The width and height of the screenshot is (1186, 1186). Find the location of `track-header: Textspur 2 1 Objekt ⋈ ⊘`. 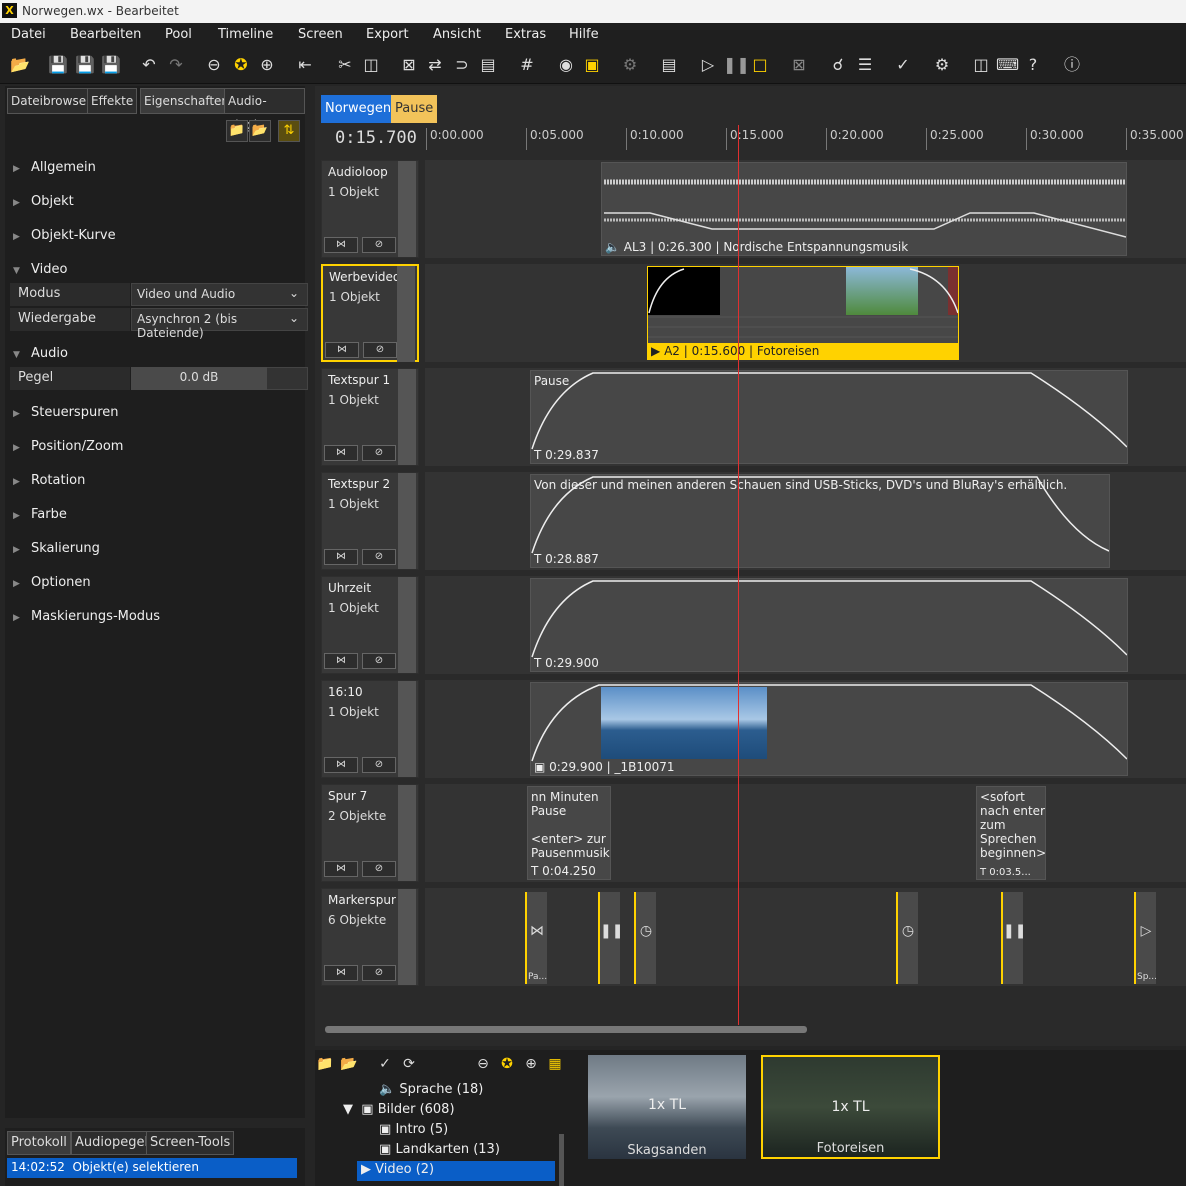

track-header: Textspur 2 1 Objekt ⋈ ⊘ is located at coordinates (370, 521).